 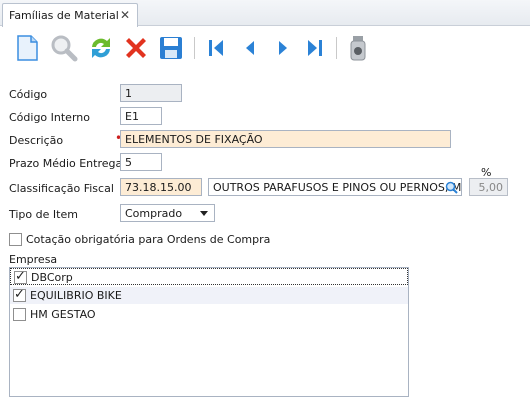 I want to click on search-icon, so click(x=64, y=48).